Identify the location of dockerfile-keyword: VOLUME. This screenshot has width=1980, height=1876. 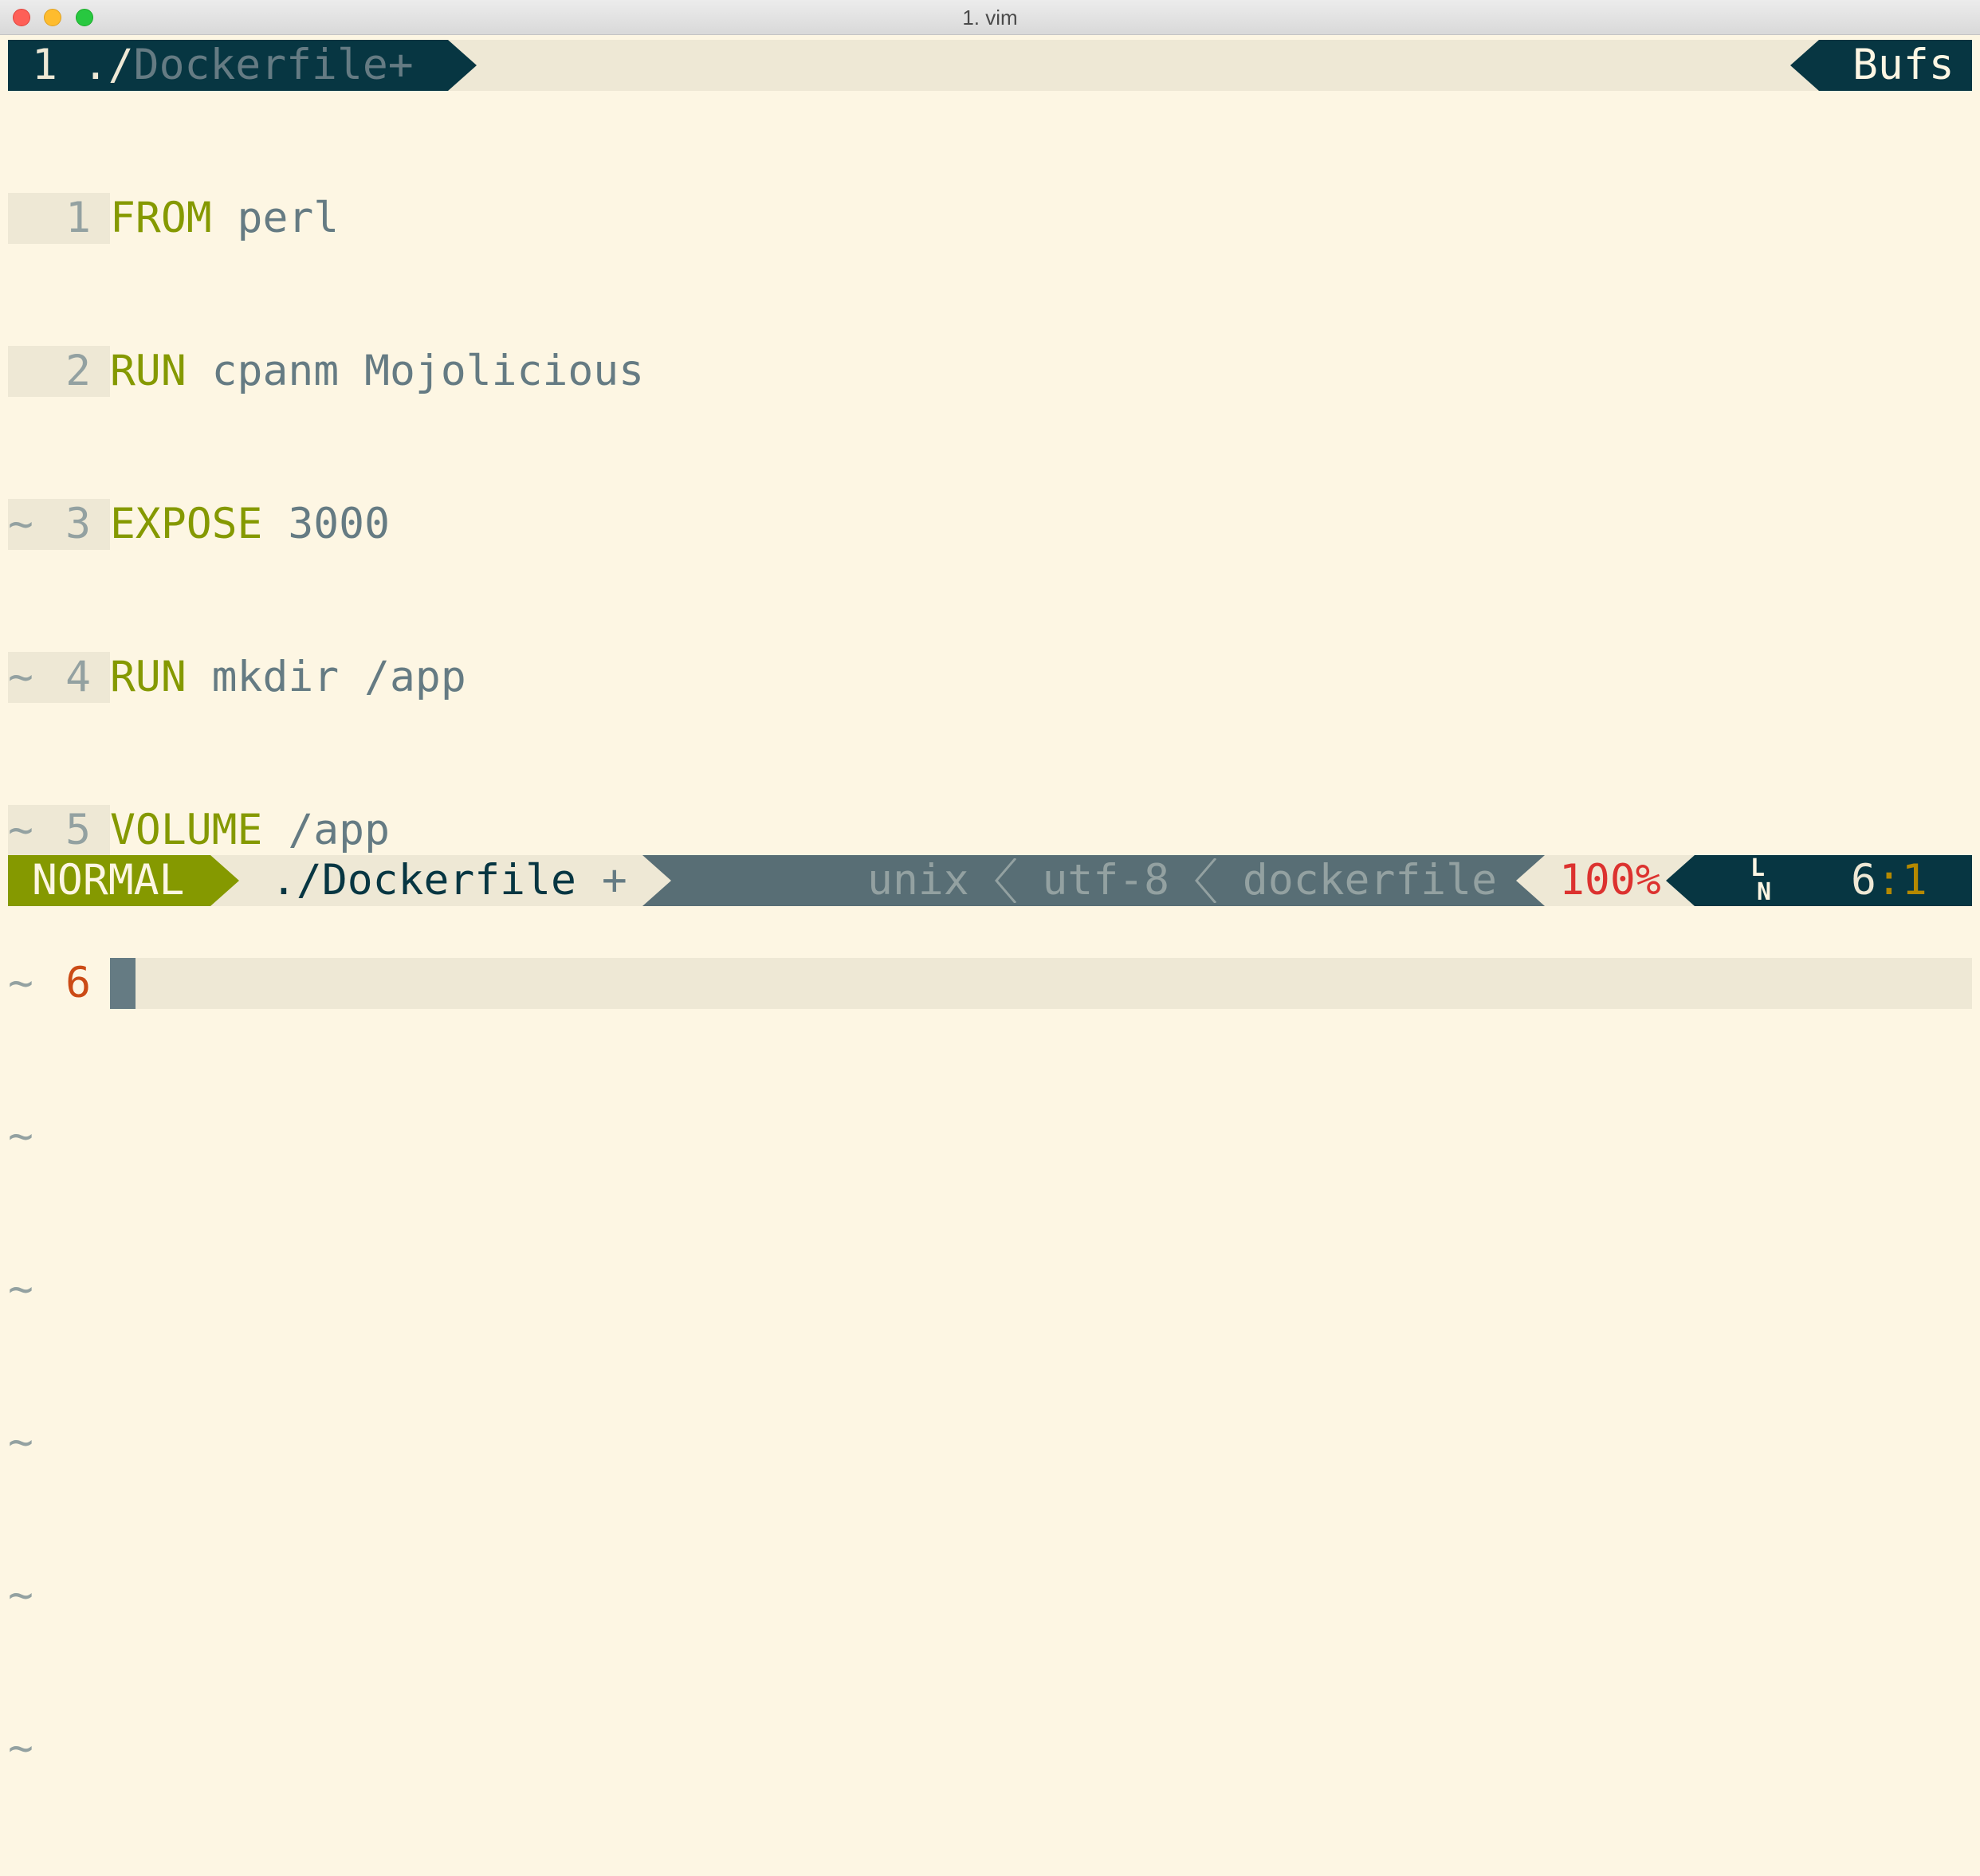
(187, 830).